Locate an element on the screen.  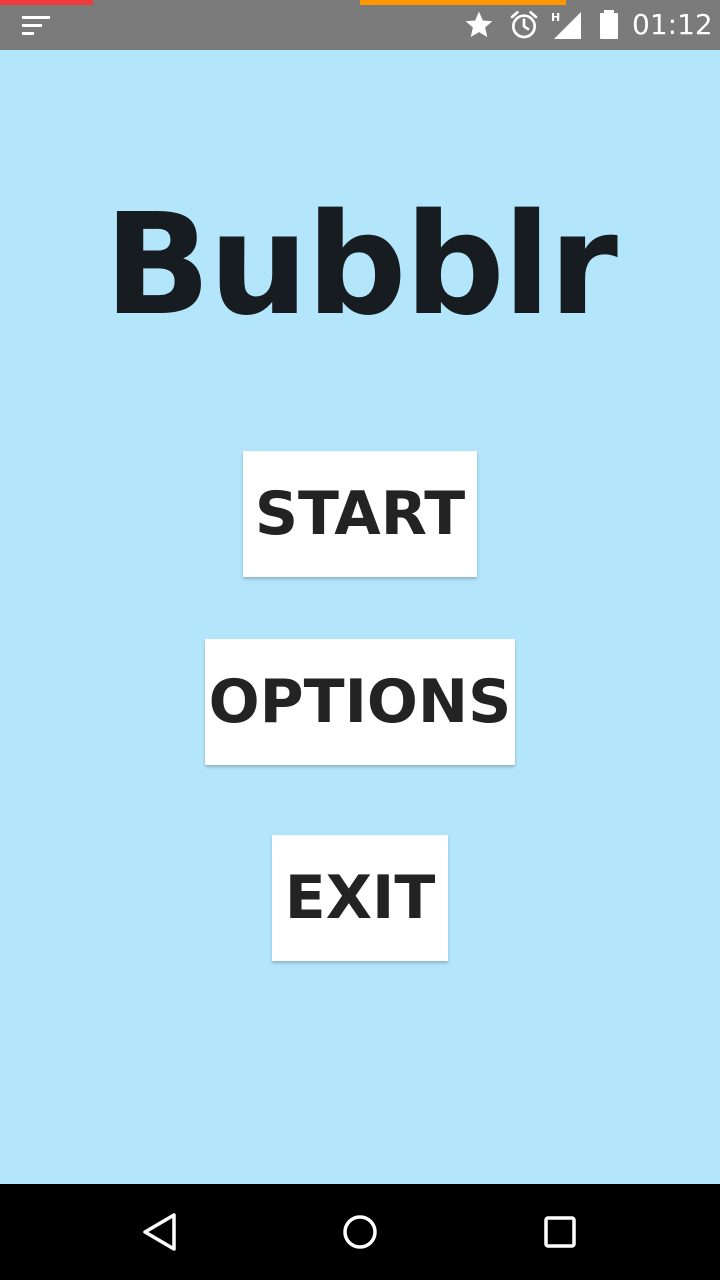
battery-icon is located at coordinates (609, 24).